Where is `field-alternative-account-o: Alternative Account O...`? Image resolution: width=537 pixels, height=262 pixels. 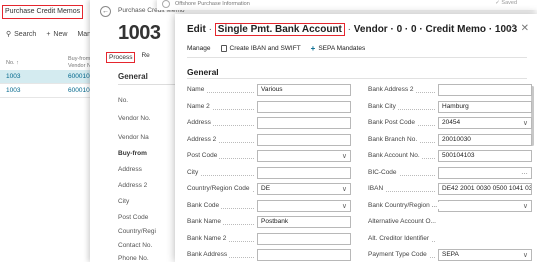 field-alternative-account-o: Alternative Account O... is located at coordinates (450, 222).